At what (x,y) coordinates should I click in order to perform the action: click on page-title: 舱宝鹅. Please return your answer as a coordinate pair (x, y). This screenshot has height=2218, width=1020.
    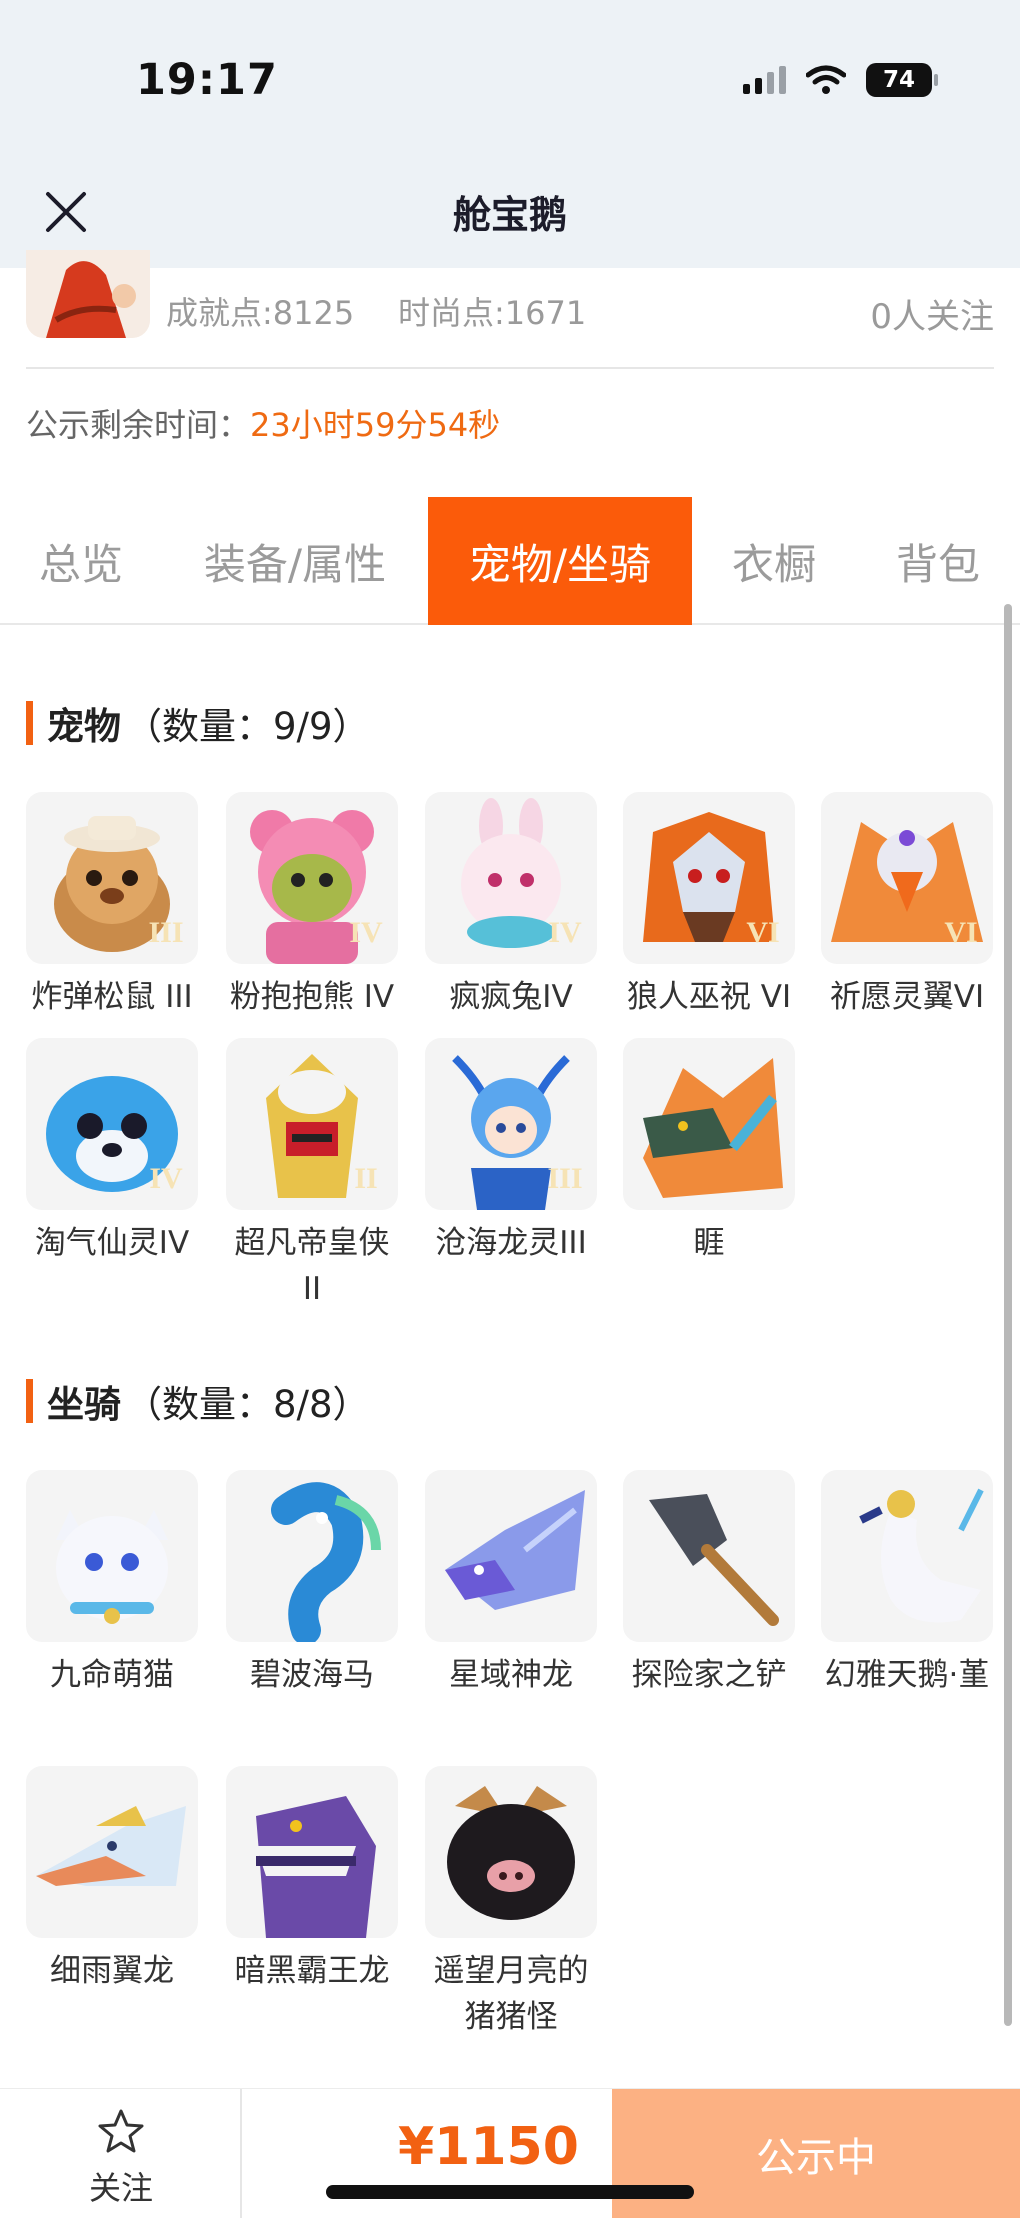
    Looking at the image, I should click on (509, 215).